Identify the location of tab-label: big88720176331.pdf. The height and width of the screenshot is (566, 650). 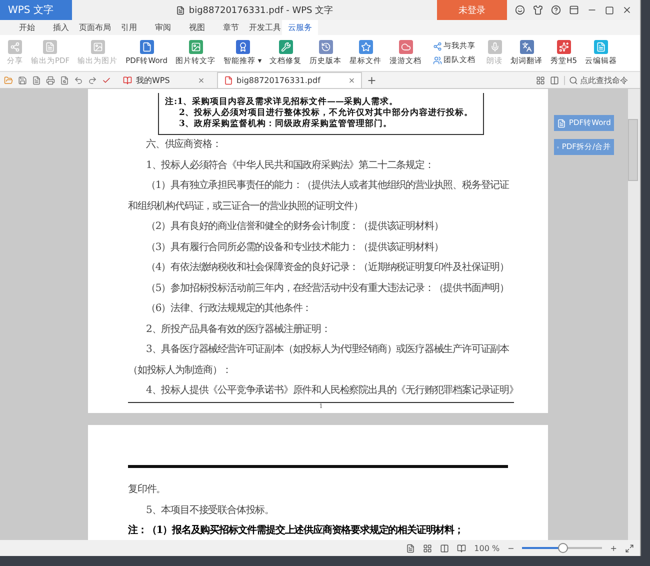
(278, 80).